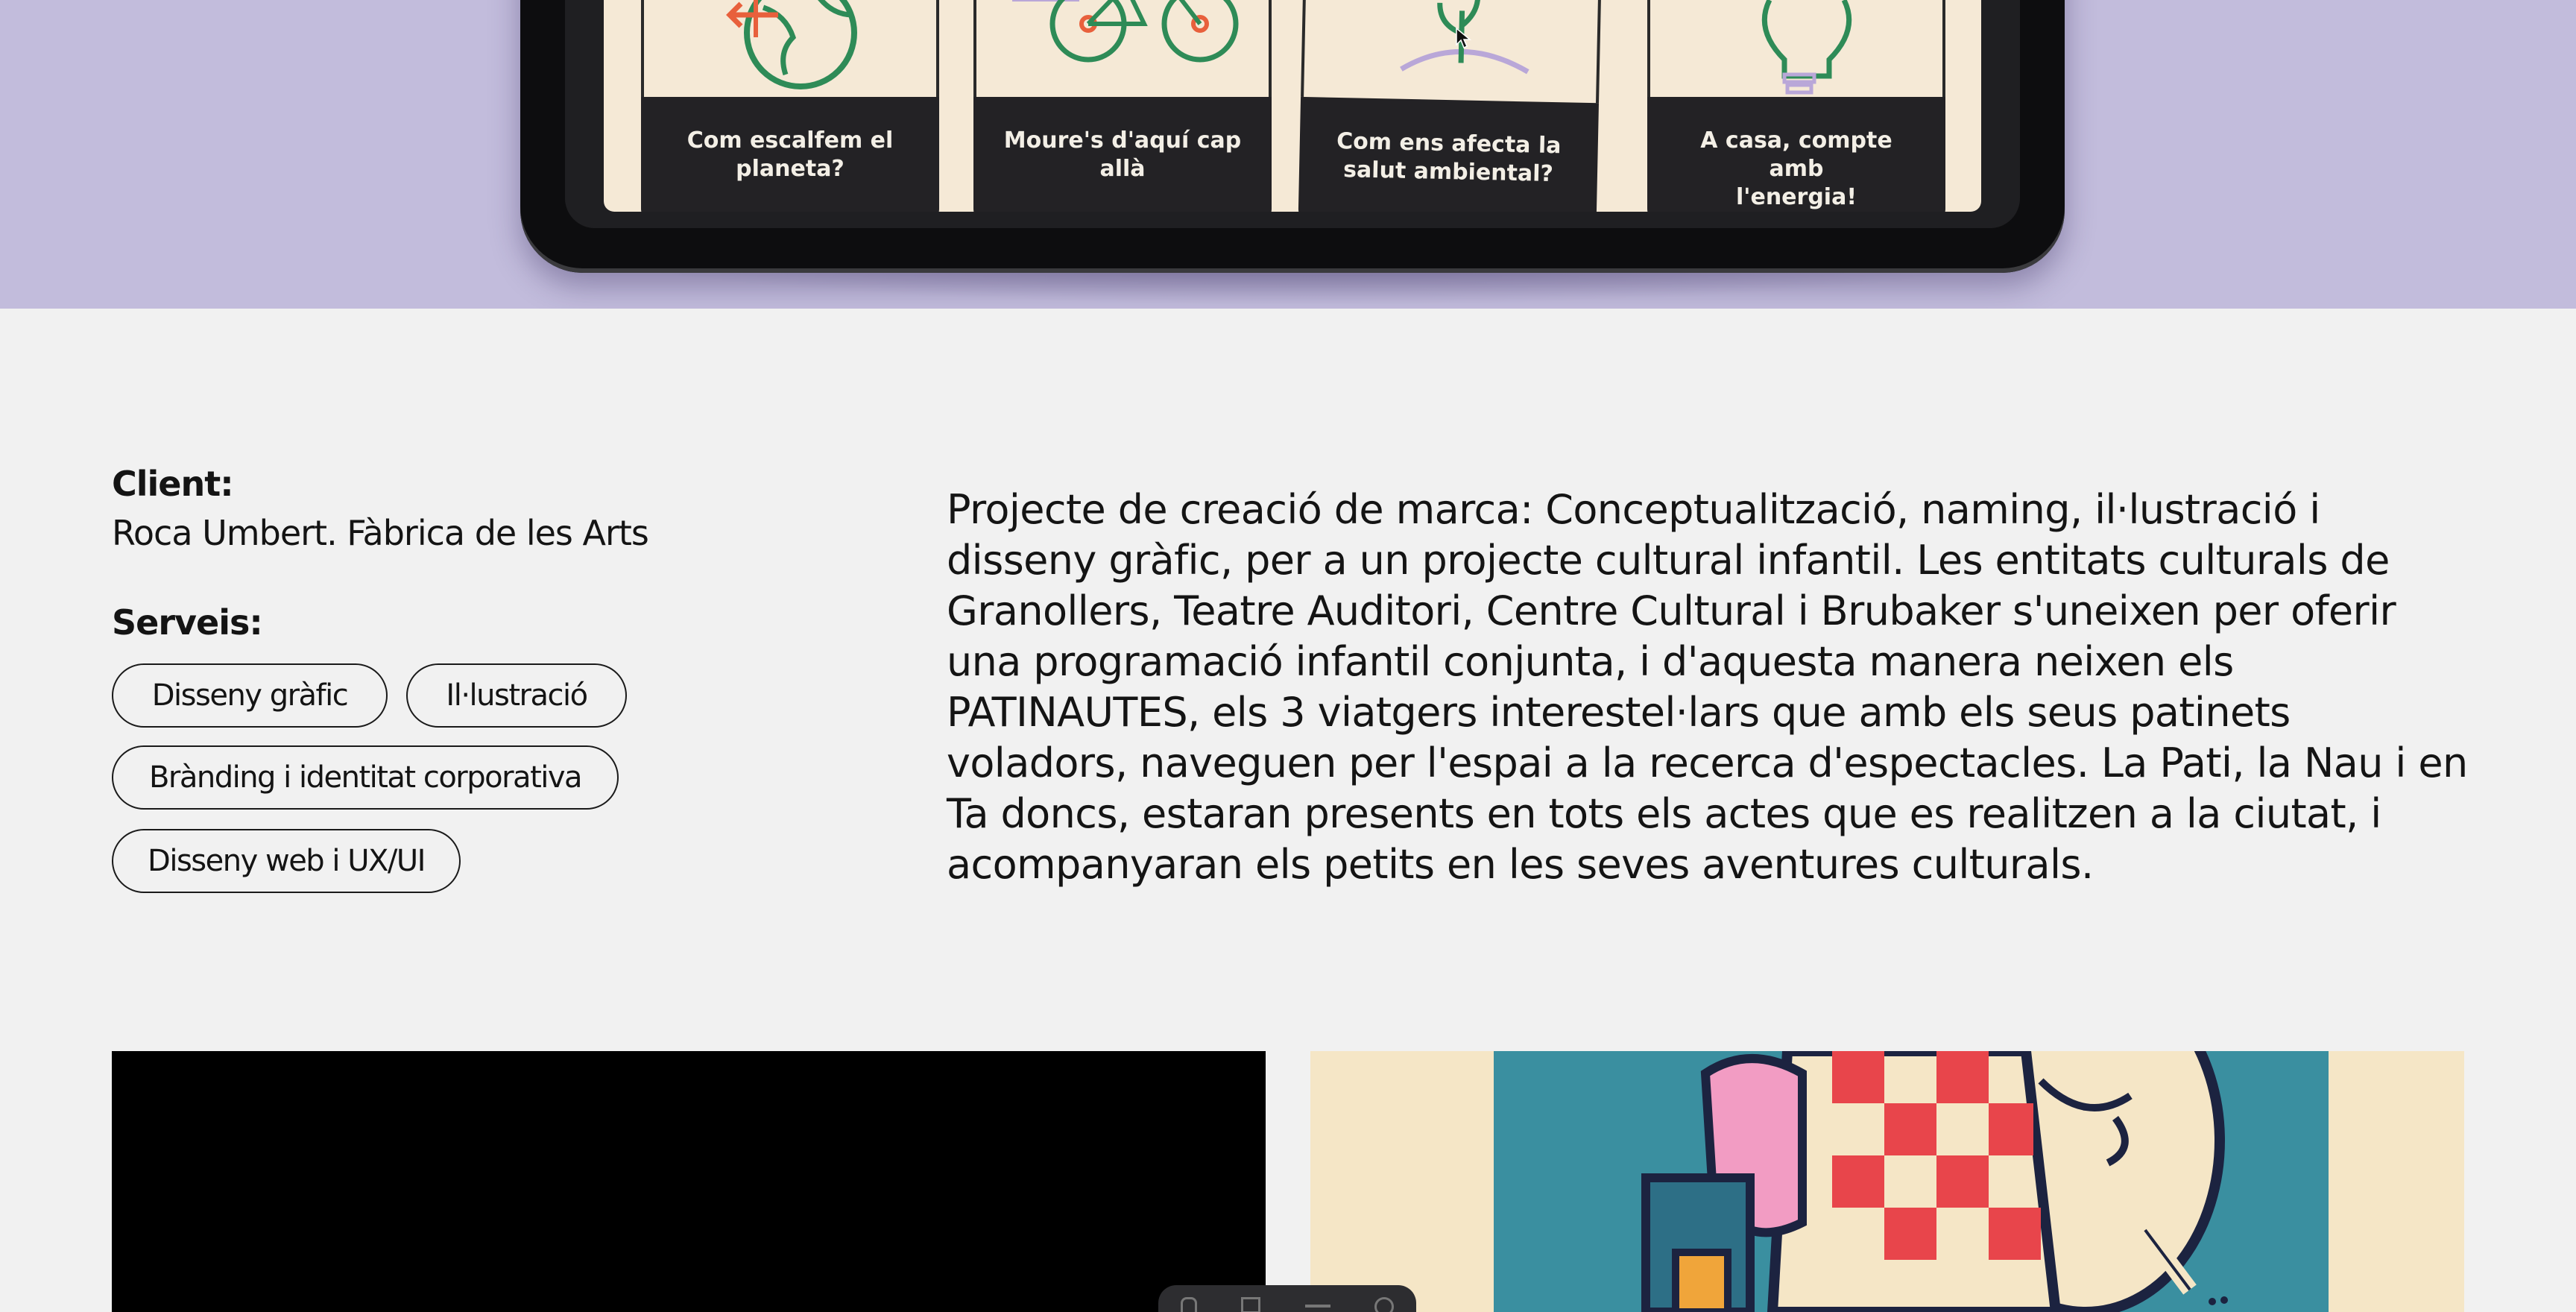 The image size is (2576, 1312). I want to click on caption-line: Com ens afecta la, so click(1449, 143).